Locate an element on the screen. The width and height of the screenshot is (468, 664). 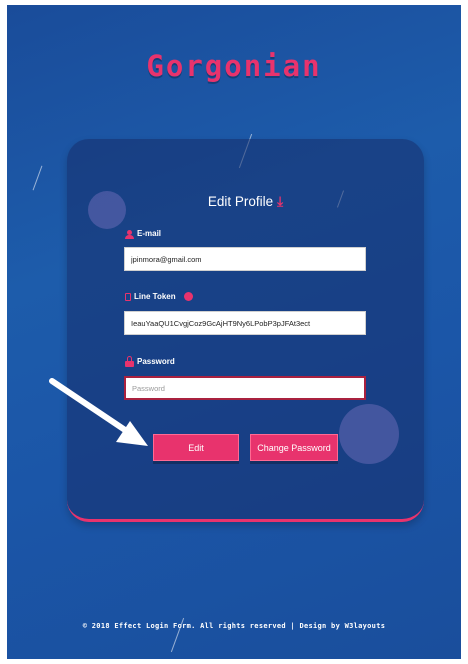
pointer-arrow-icon is located at coordinates (98, 412).